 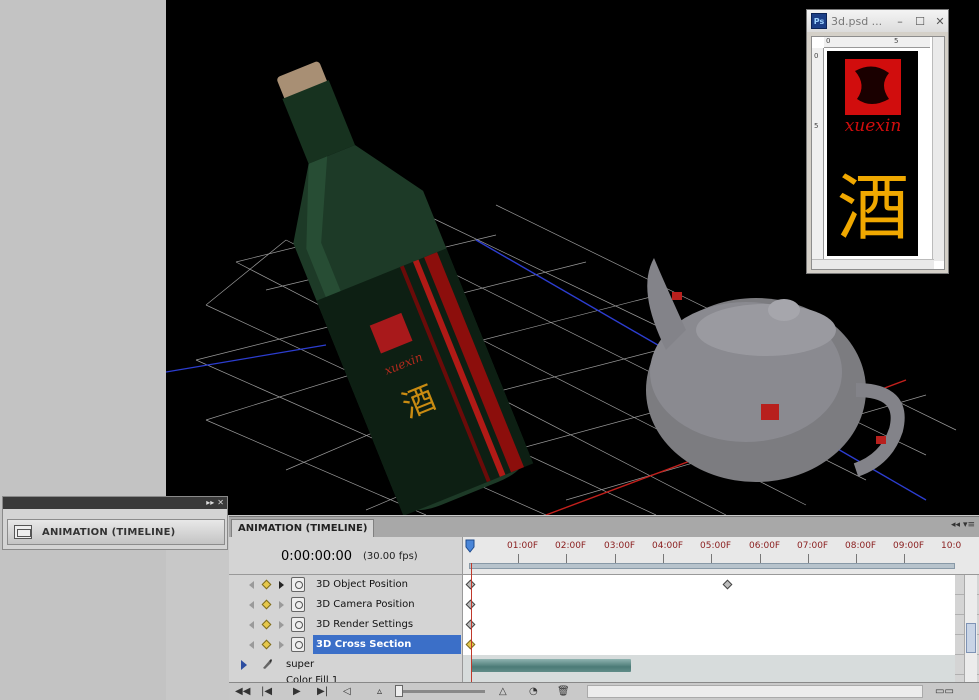 What do you see at coordinates (115, 503) in the screenshot?
I see `dock-titlebar: ▸▸ ✕` at bounding box center [115, 503].